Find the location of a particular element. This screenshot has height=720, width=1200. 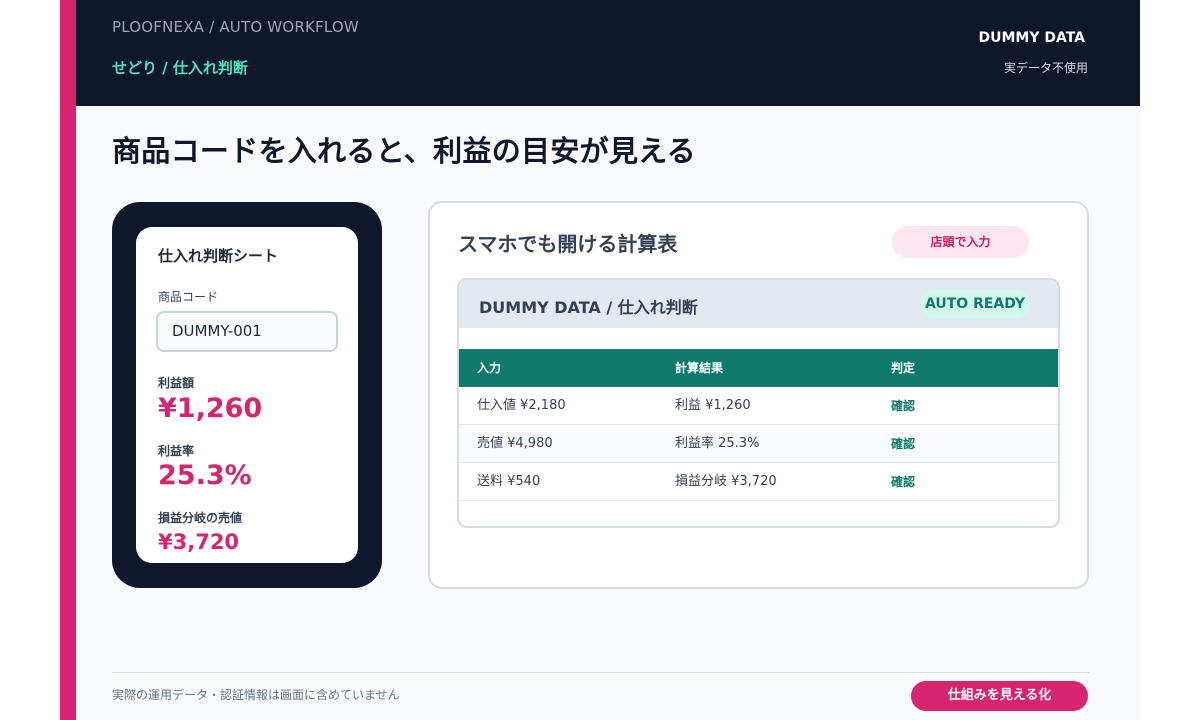

table-cell: 利益率 25.3% is located at coordinates (717, 443).